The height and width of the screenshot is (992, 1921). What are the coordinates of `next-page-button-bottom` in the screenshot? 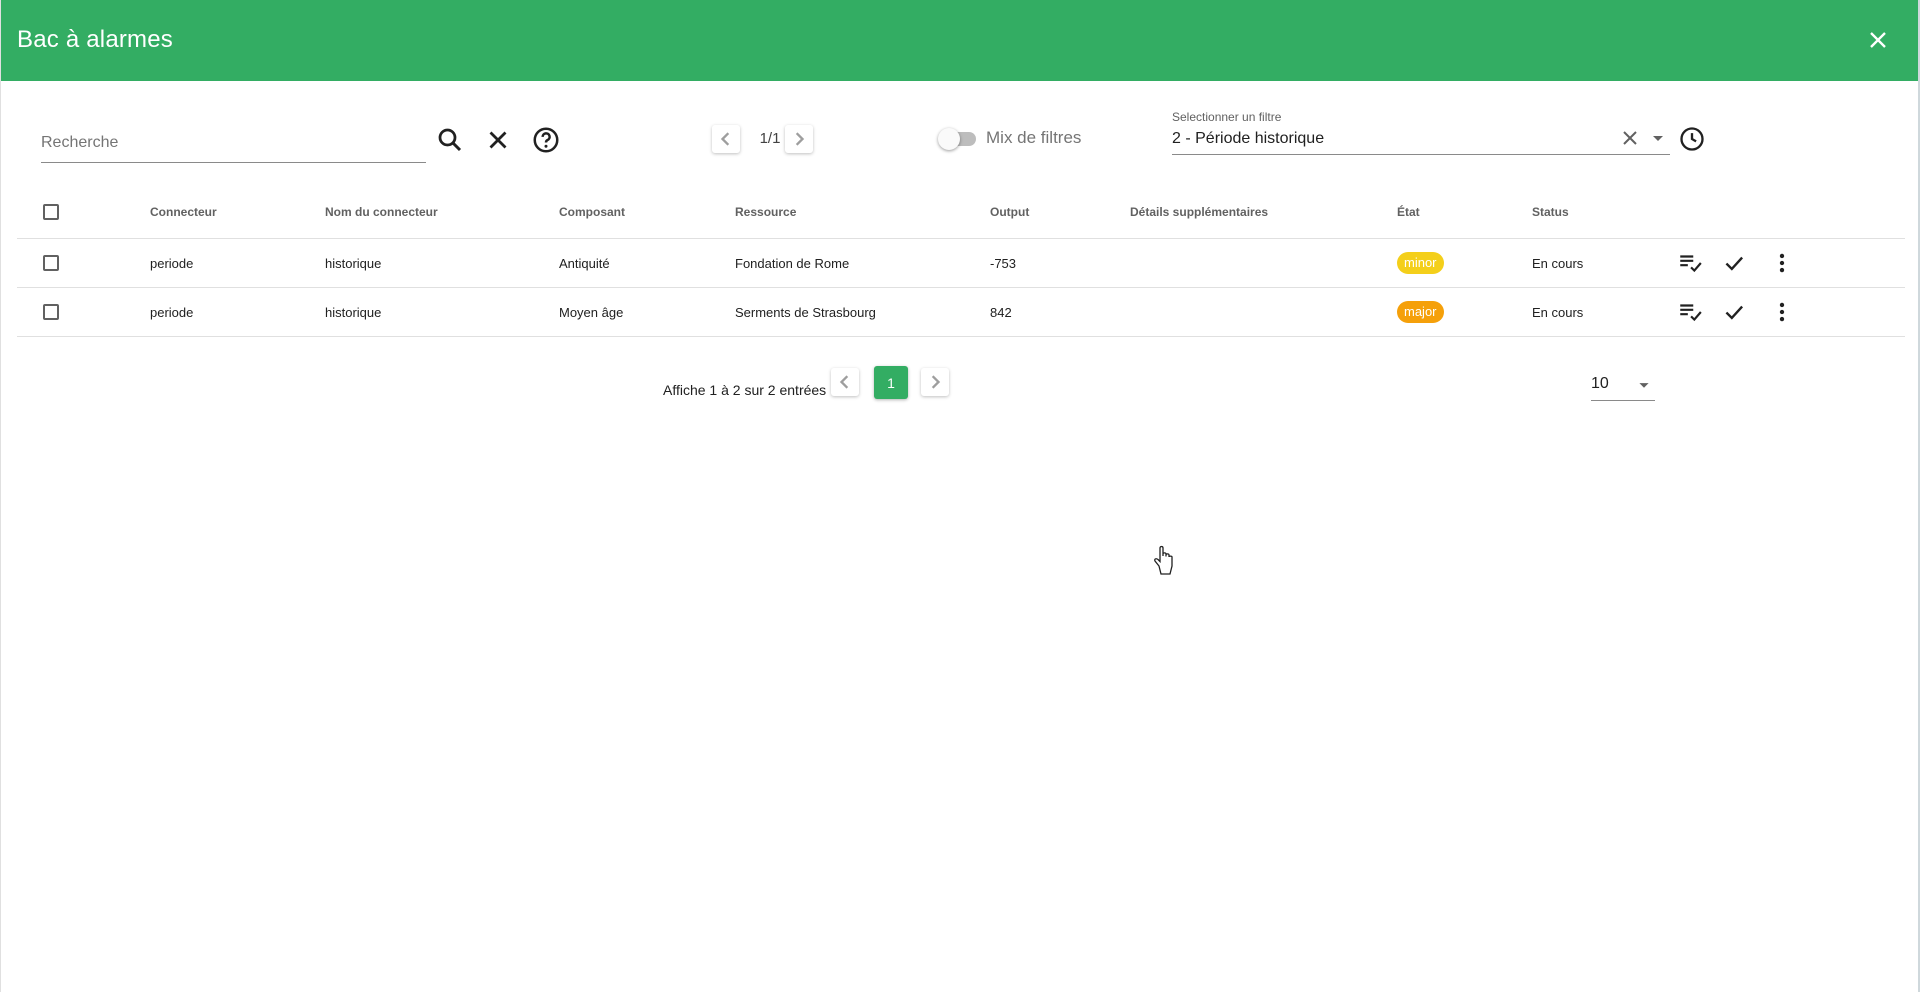 It's located at (935, 382).